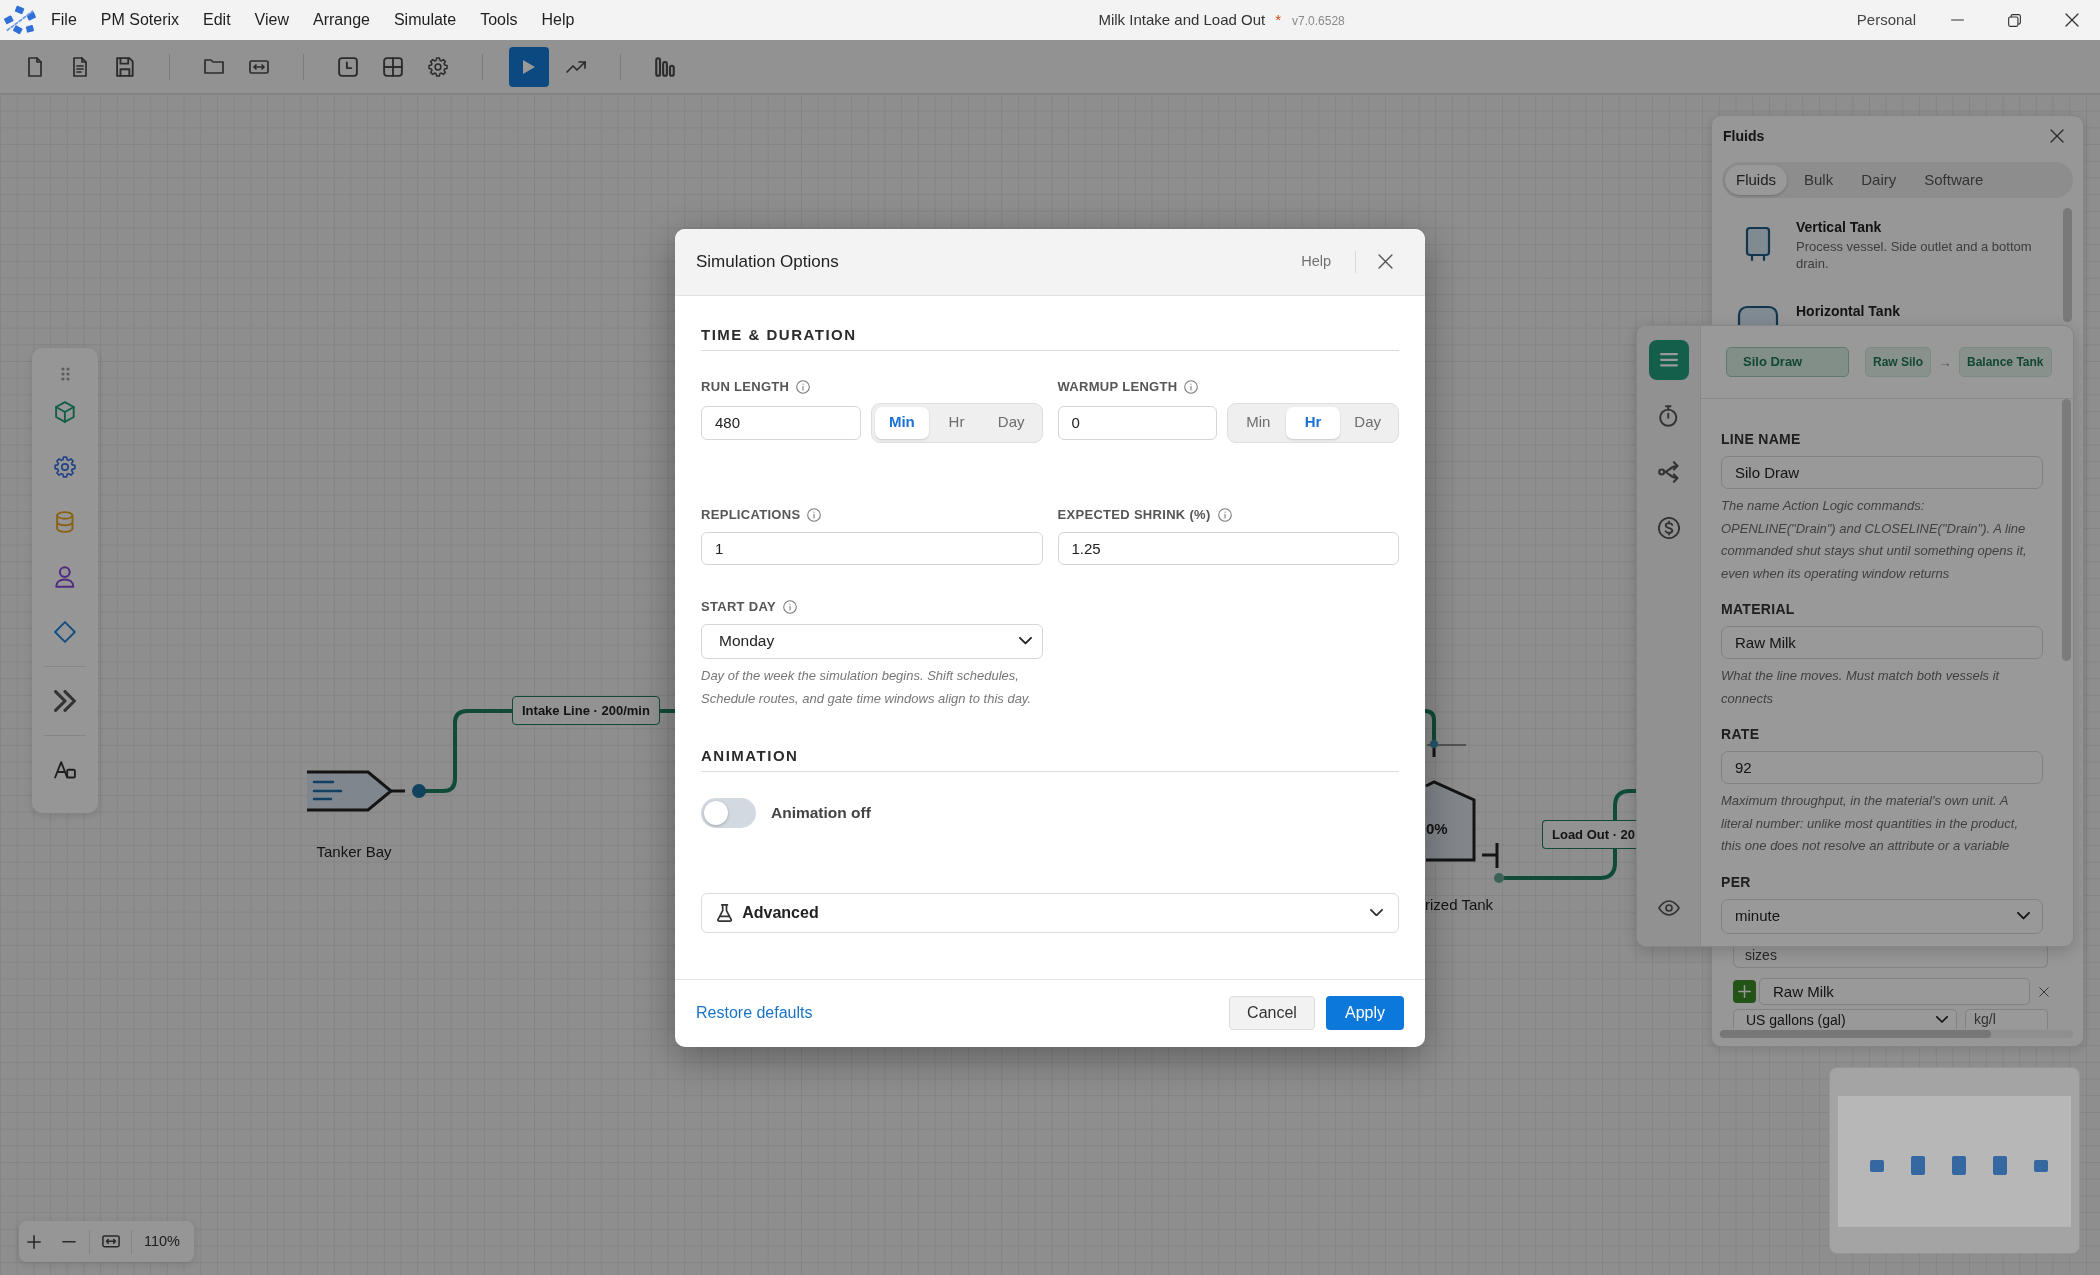 Image resolution: width=2100 pixels, height=1275 pixels. What do you see at coordinates (1758, 244) in the screenshot?
I see `vertical-tank-icon` at bounding box center [1758, 244].